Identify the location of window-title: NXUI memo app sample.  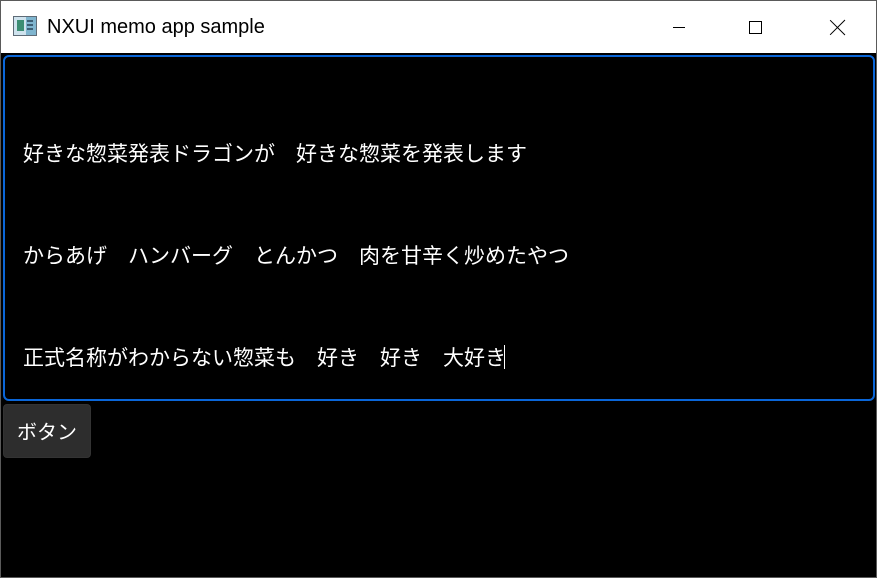
(156, 27).